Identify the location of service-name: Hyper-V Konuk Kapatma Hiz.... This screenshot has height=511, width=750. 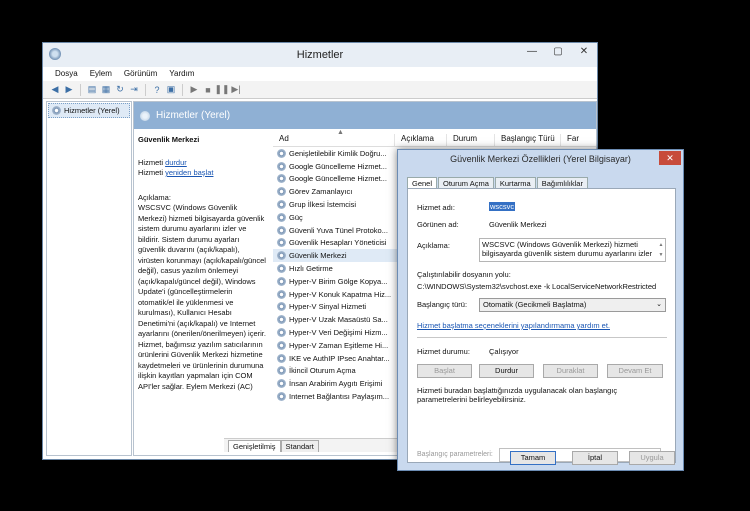
(340, 294).